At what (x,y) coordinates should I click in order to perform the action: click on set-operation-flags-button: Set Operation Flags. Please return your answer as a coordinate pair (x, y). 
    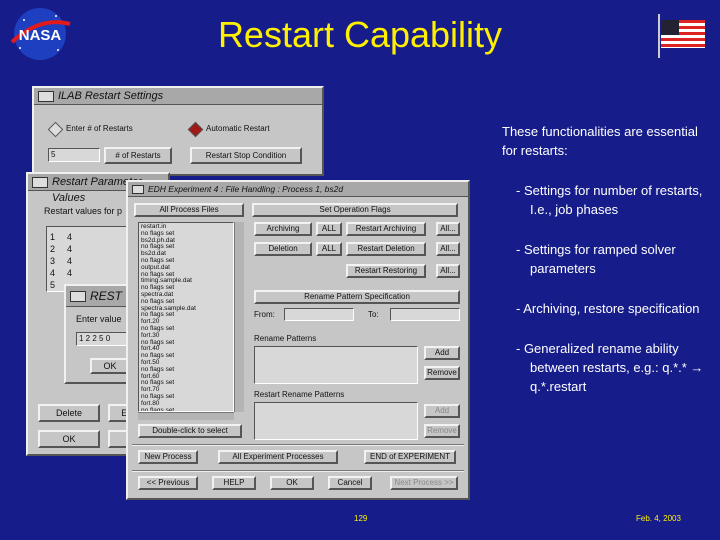
    Looking at the image, I should click on (355, 210).